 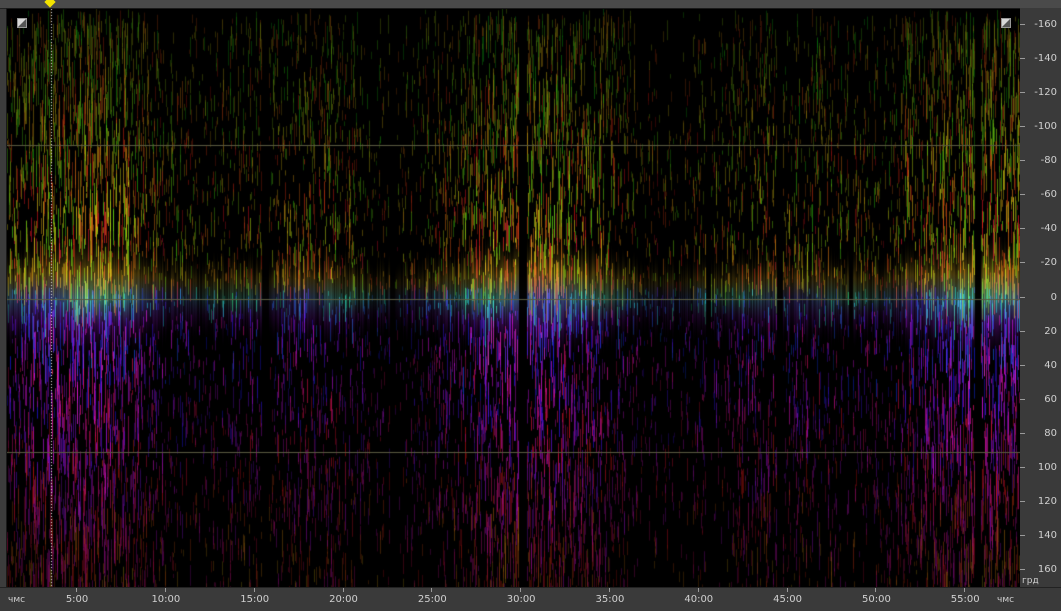 I want to click on y-tick: 100, so click(x=1040, y=468).